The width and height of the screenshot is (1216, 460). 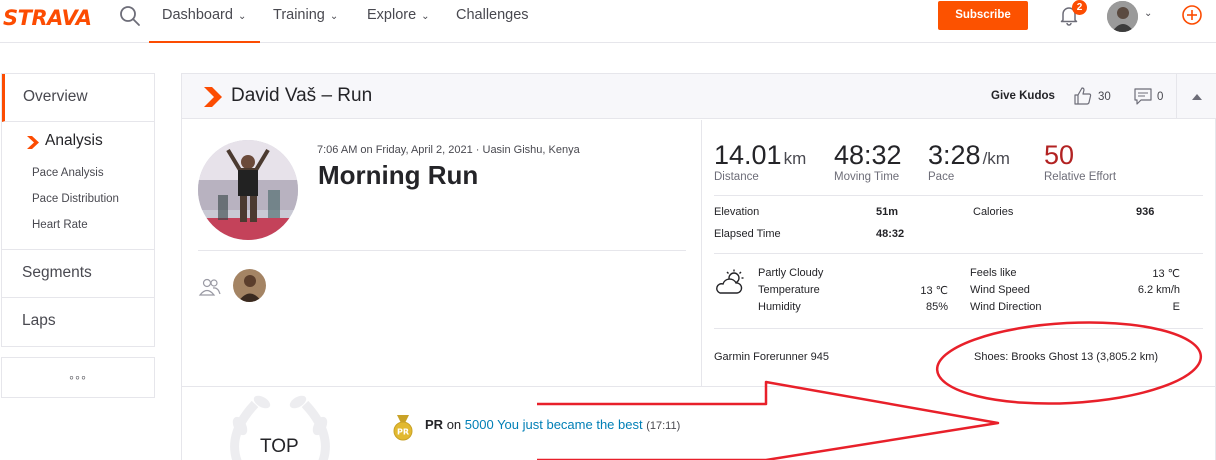 I want to click on stat-moving-time: 48:32 Moving Time, so click(x=868, y=161).